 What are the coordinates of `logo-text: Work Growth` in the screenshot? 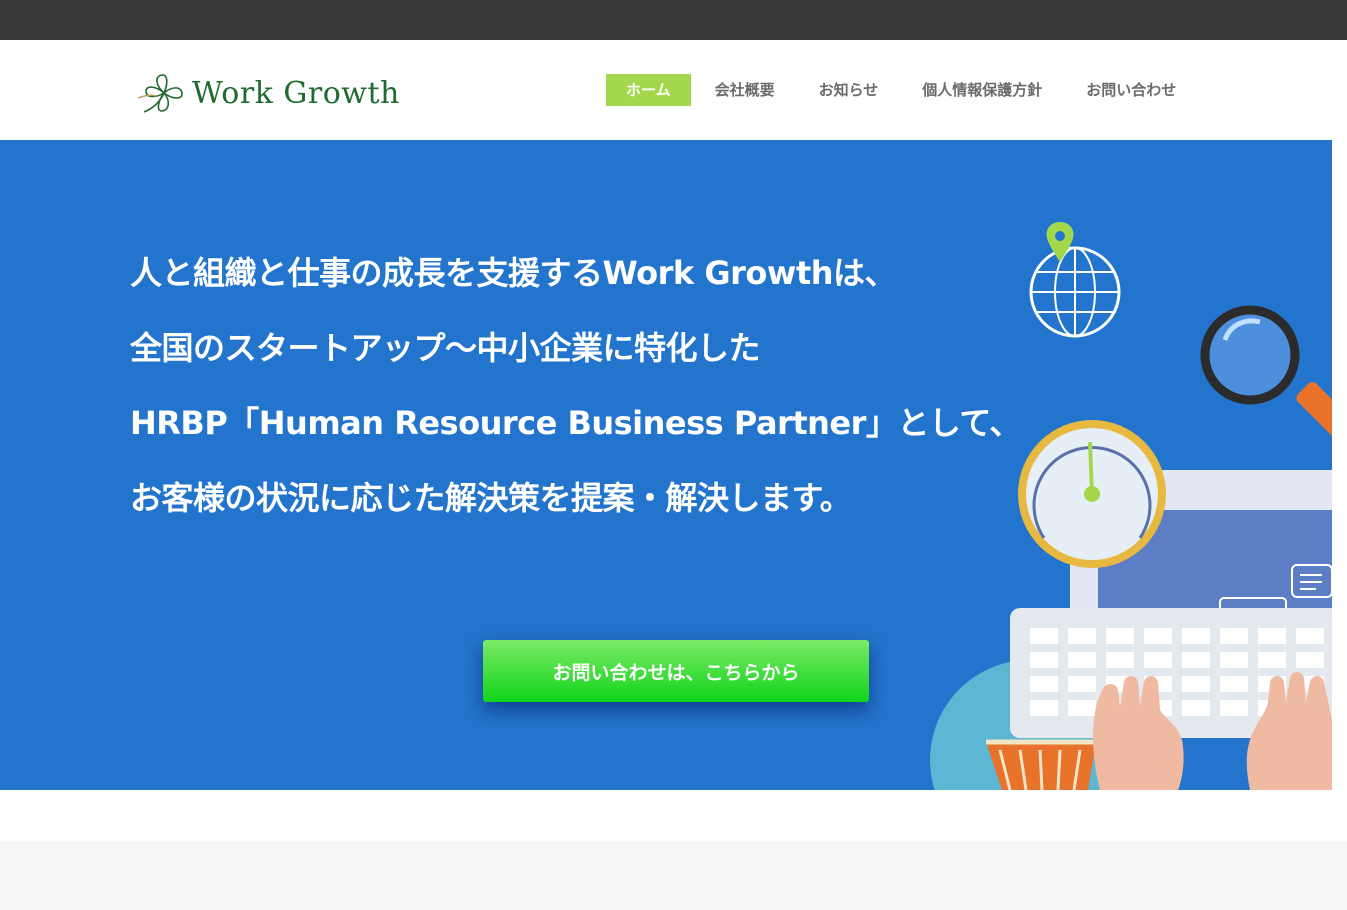 It's located at (296, 93).